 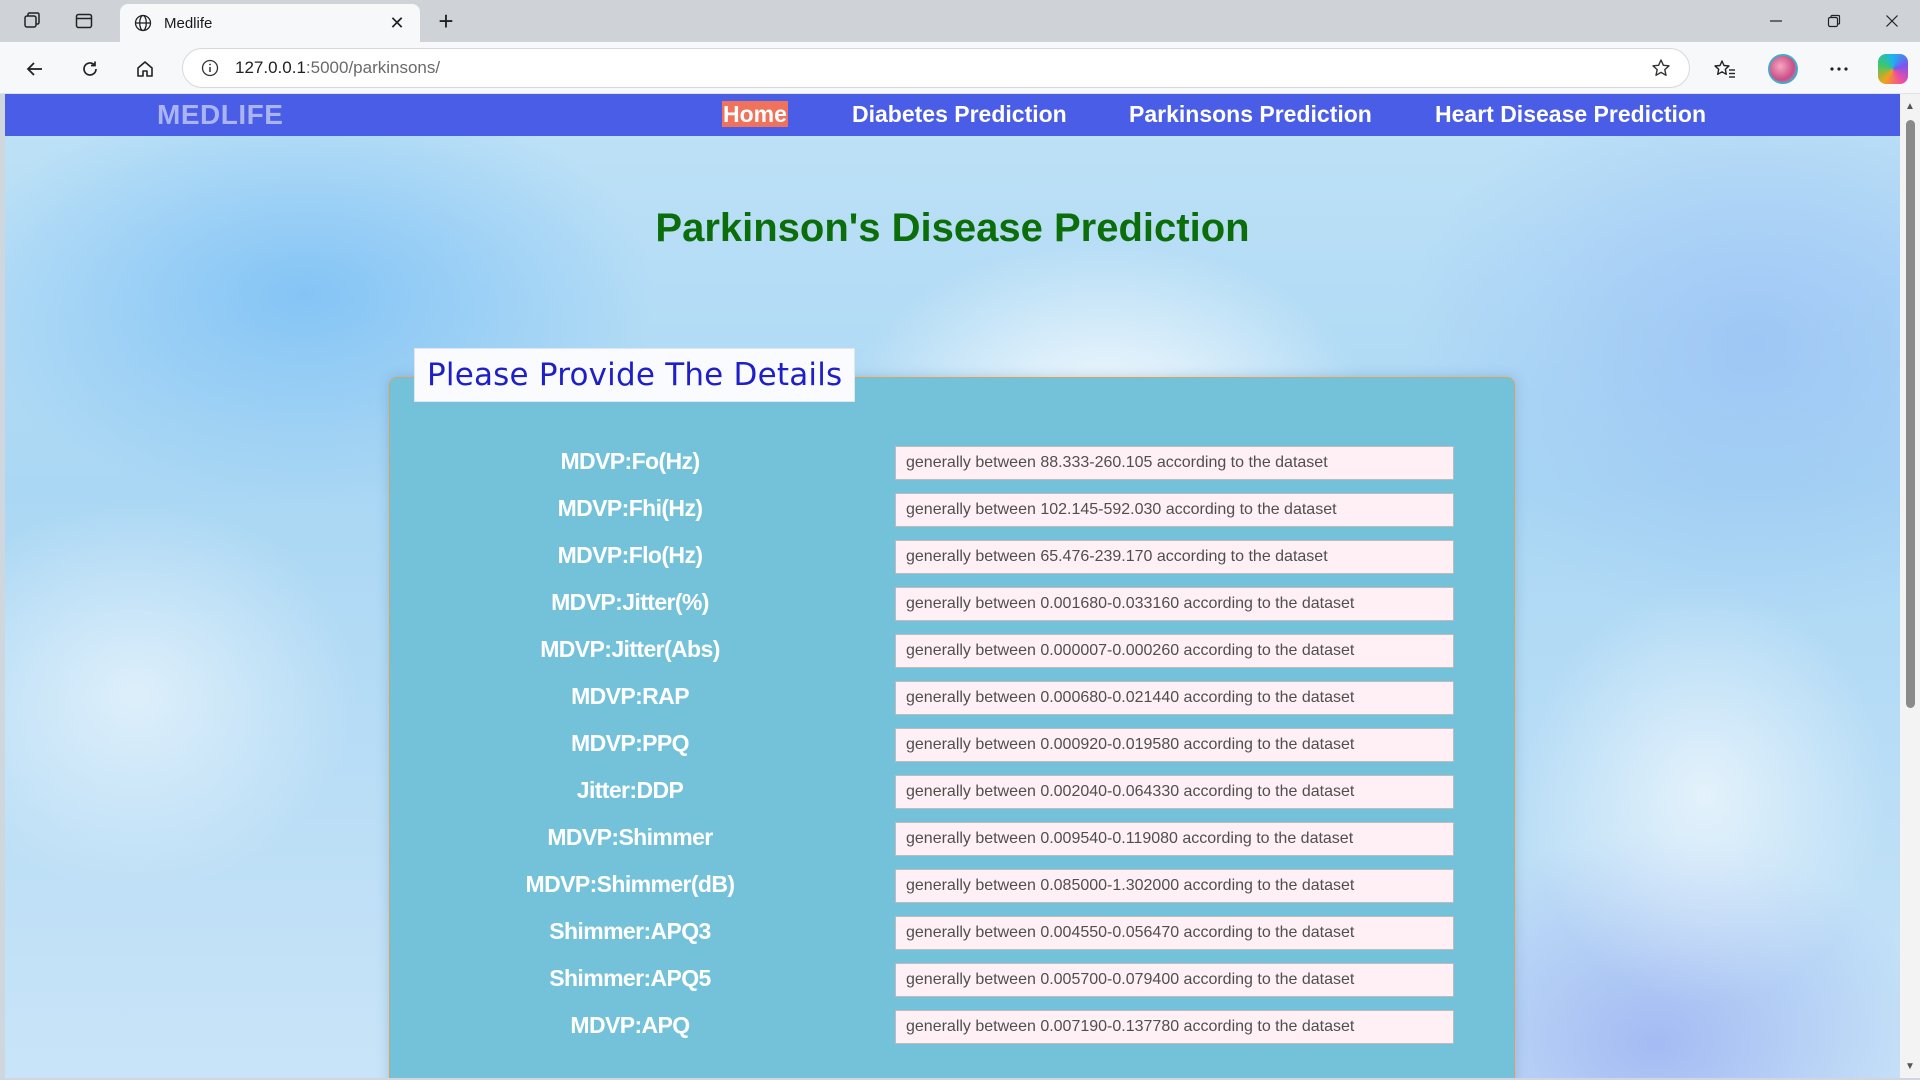 What do you see at coordinates (1174, 510) in the screenshot?
I see `mdvp-fhi-input` at bounding box center [1174, 510].